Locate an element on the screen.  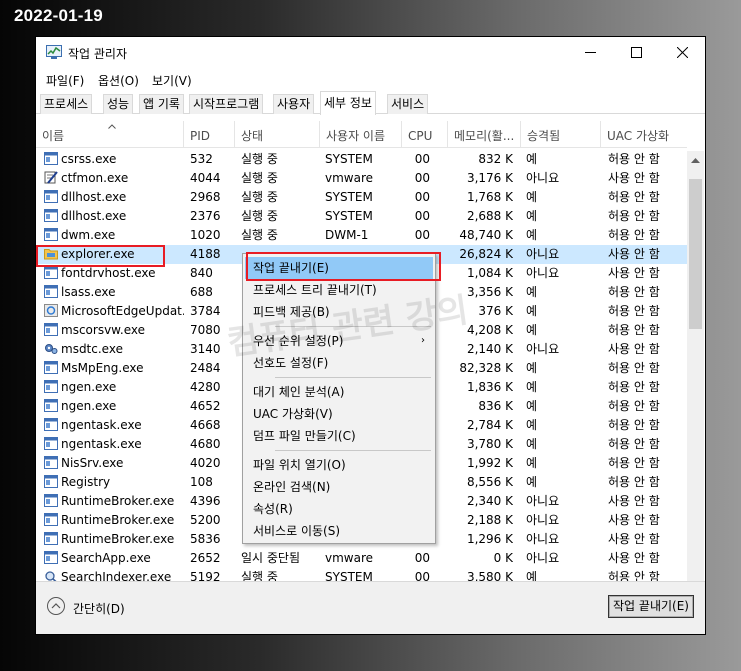
pid-cell: 2484 is located at coordinates (205, 368).